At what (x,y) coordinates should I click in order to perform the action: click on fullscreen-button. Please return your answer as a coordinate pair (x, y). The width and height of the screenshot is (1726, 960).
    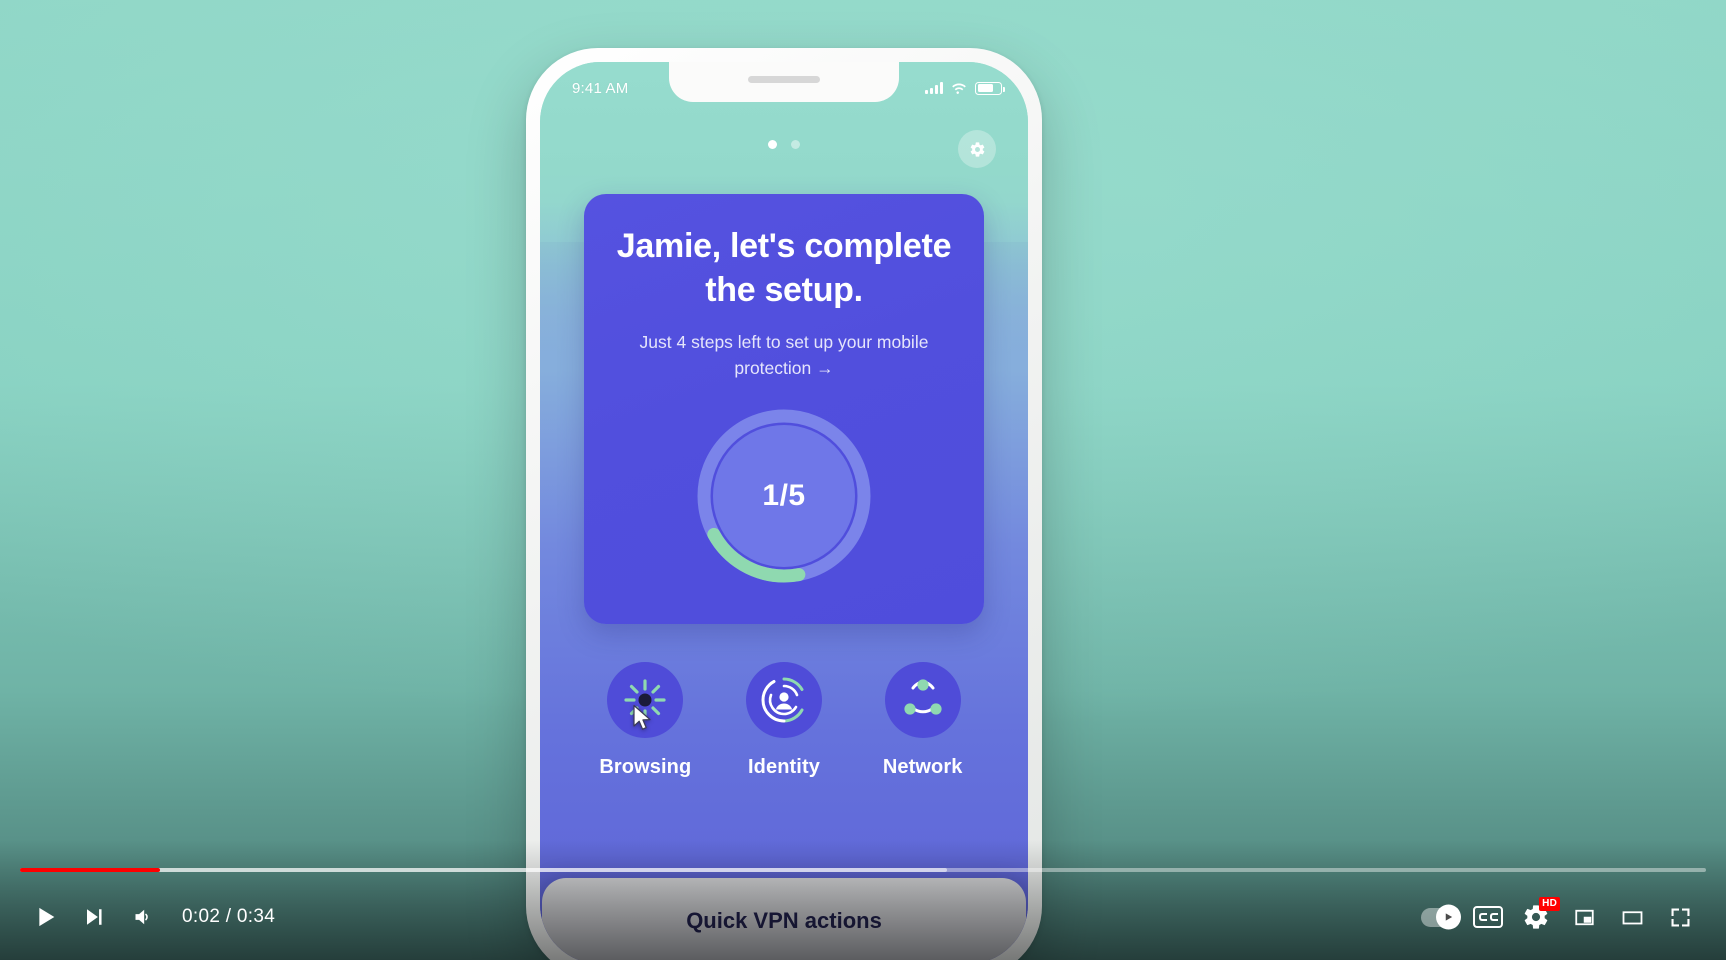
    Looking at the image, I should click on (1680, 917).